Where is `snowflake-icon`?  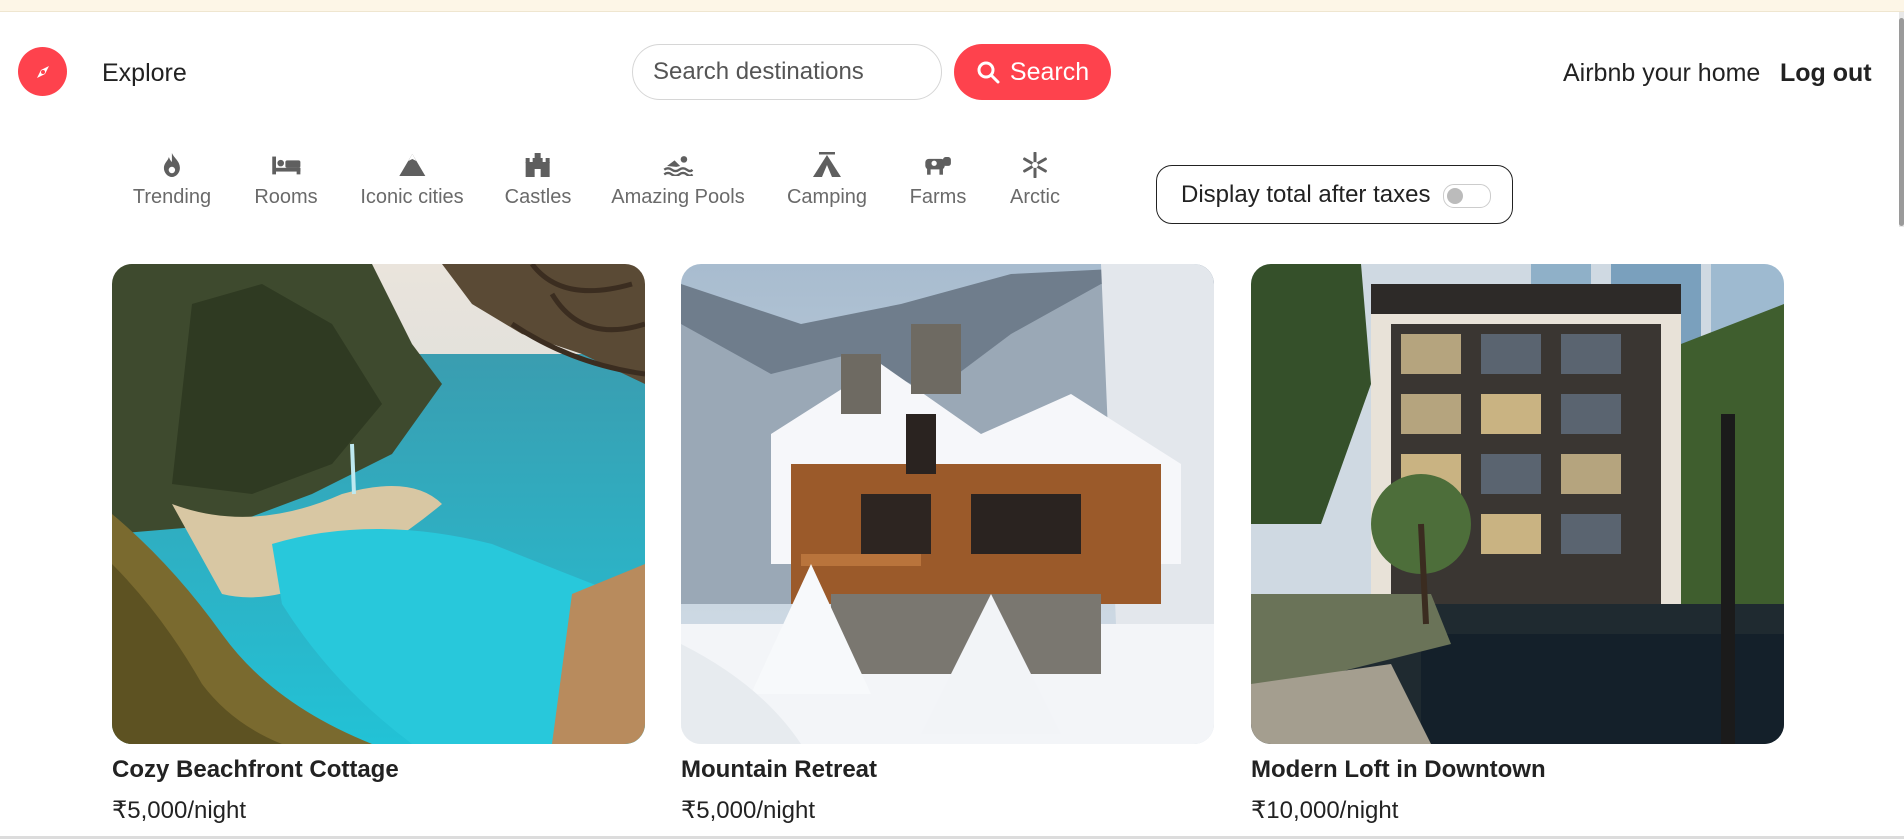
snowflake-icon is located at coordinates (1035, 165).